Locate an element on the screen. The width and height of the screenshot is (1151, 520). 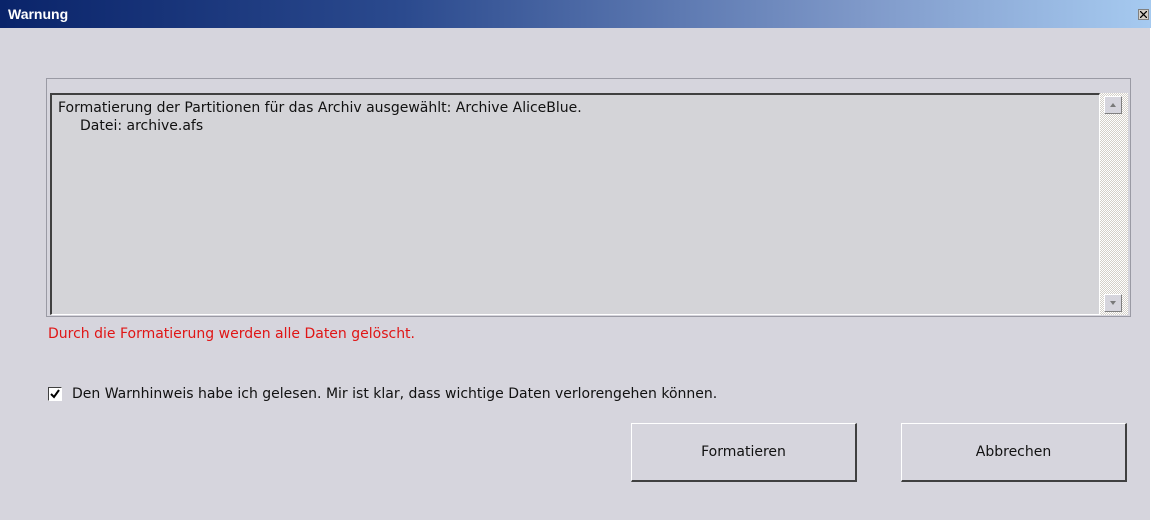
close-button is located at coordinates (1143, 14).